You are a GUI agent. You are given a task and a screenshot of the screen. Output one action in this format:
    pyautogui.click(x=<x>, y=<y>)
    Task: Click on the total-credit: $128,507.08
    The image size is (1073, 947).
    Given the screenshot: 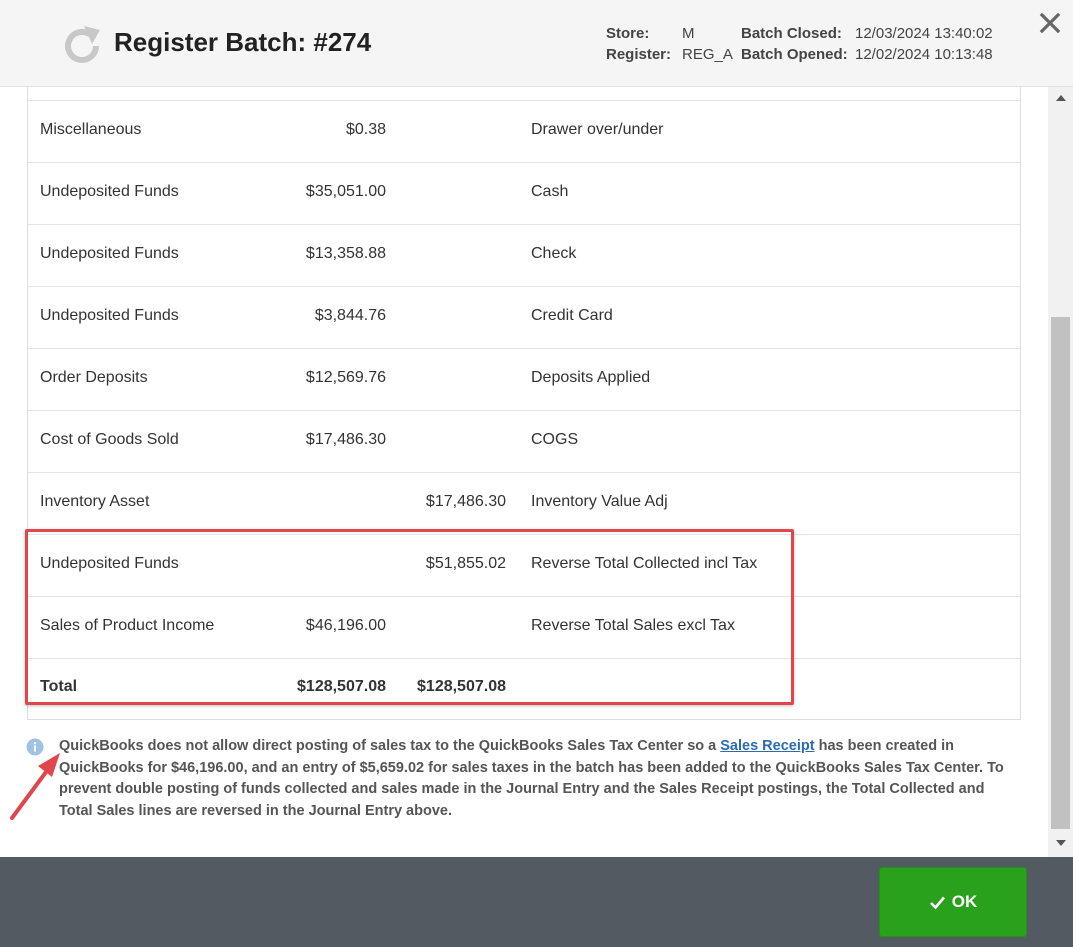 What is the action you would take?
    pyautogui.click(x=461, y=686)
    